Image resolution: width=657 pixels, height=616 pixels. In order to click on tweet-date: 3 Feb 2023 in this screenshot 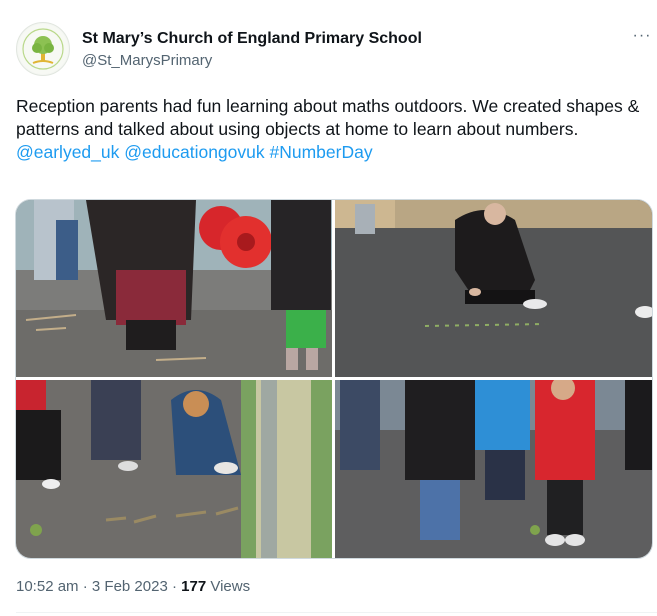, I will do `click(130, 586)`.